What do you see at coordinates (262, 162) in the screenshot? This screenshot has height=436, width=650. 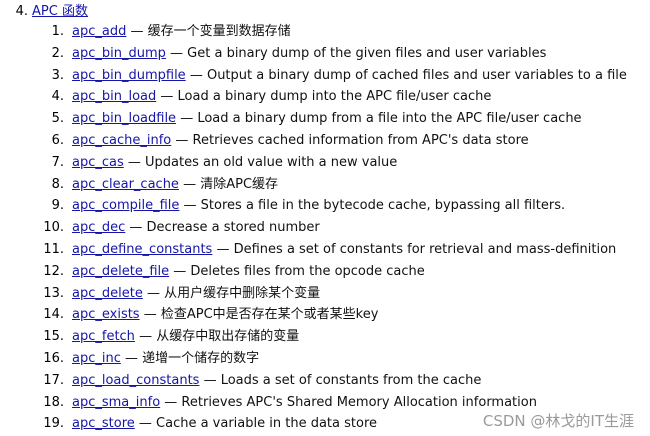 I see `item-description: — Updates an old value with a new value` at bounding box center [262, 162].